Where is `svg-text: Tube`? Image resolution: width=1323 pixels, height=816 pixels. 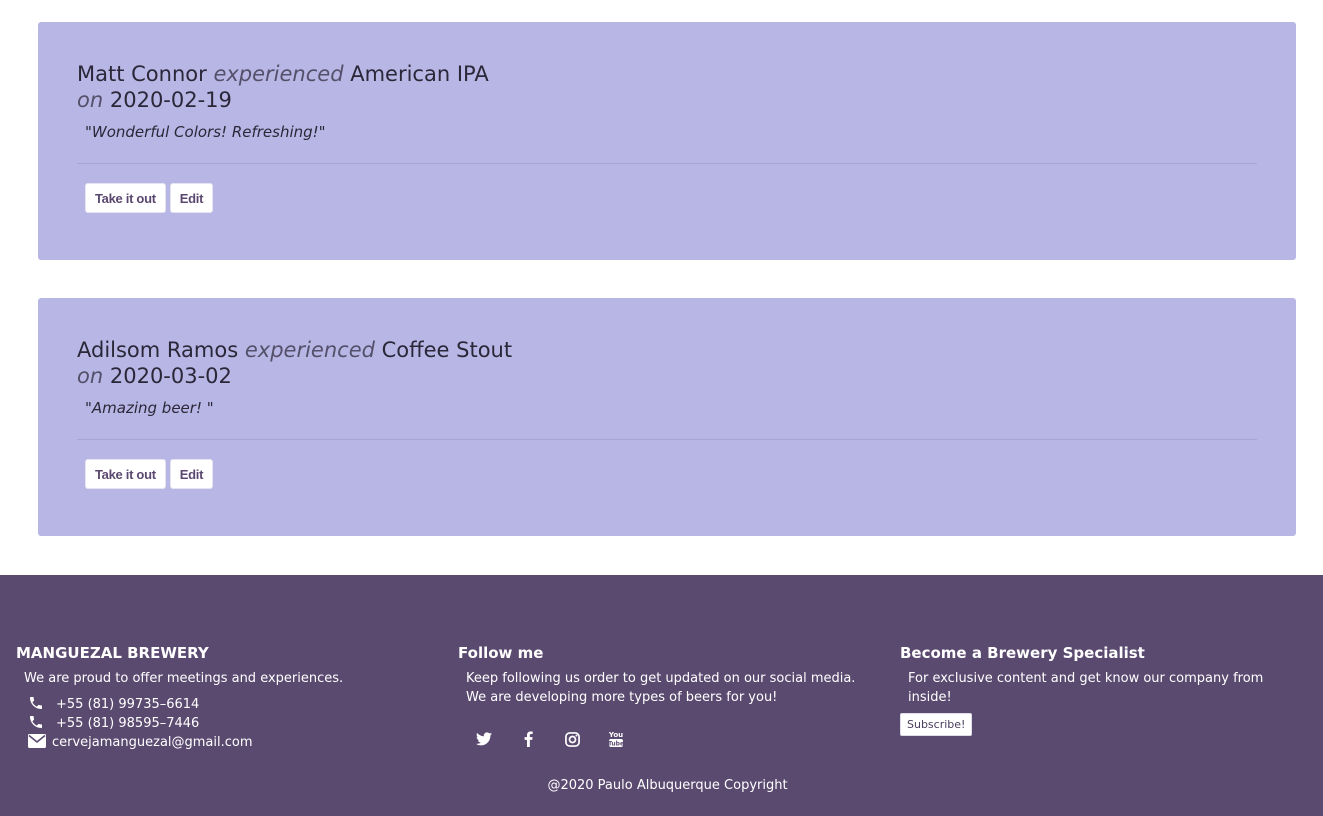
svg-text: Tube is located at coordinates (616, 744).